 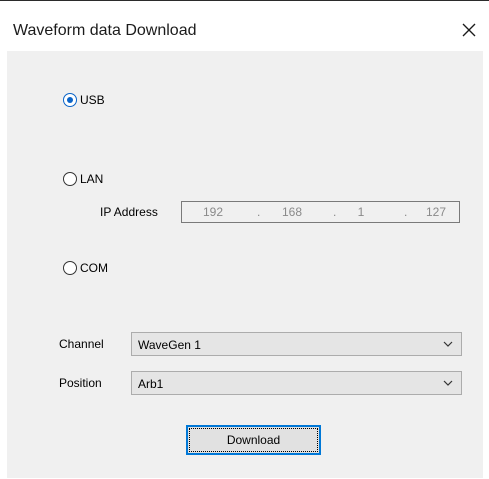 I want to click on download-button-label: Download, so click(x=253, y=440).